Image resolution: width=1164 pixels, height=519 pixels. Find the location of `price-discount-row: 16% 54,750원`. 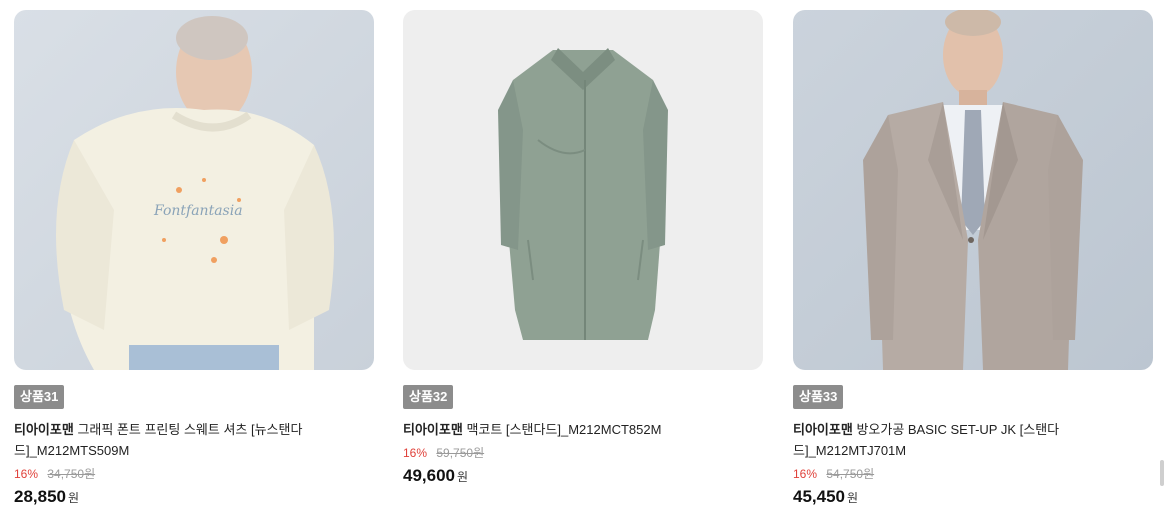

price-discount-row: 16% 54,750원 is located at coordinates (833, 474).